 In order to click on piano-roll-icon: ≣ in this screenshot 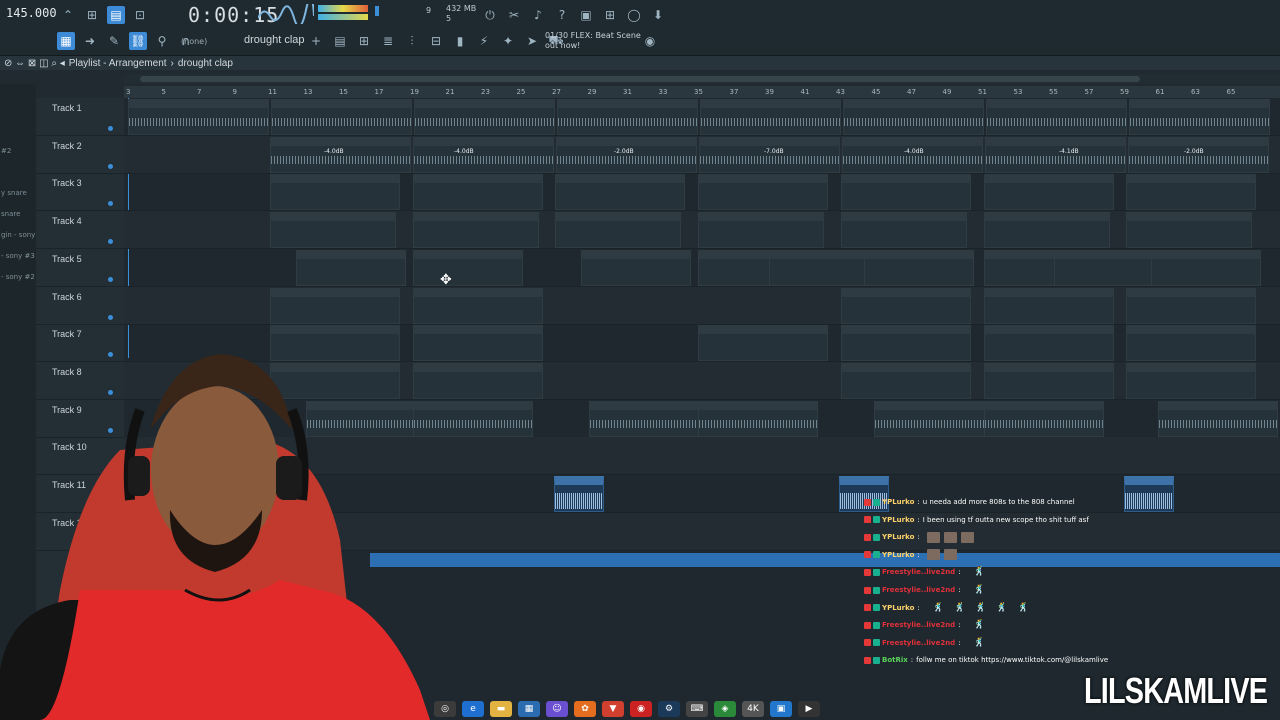, I will do `click(388, 41)`.